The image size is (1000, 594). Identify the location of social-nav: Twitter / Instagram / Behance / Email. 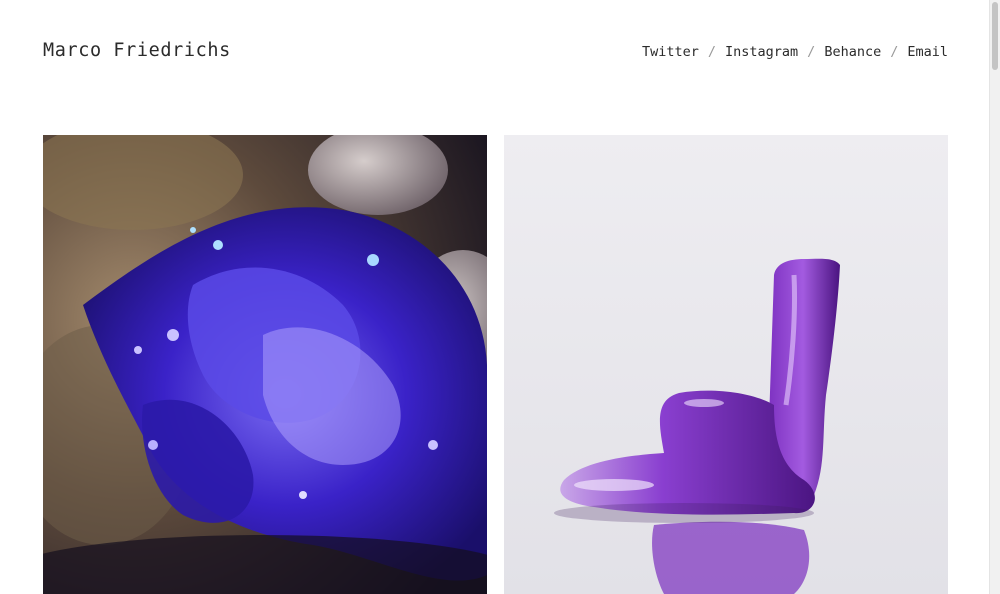
(795, 52).